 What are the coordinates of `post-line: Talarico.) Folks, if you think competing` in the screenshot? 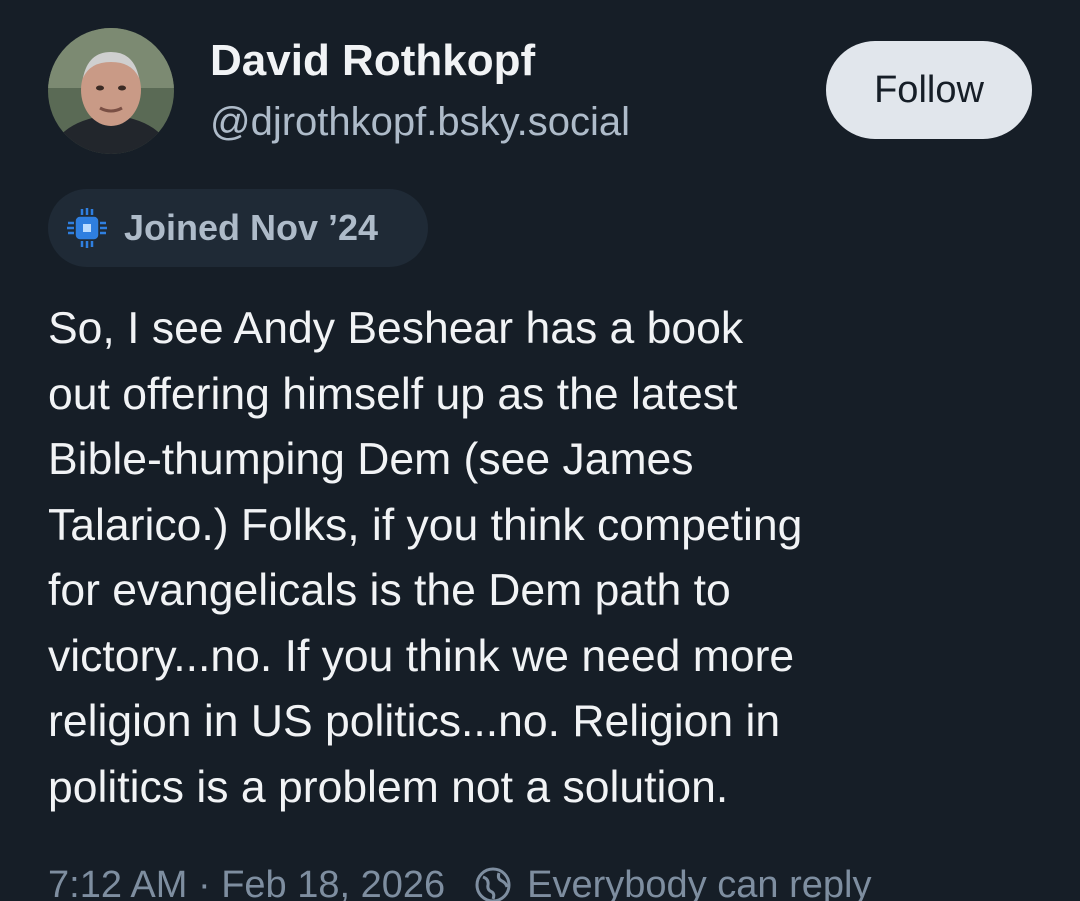 It's located at (425, 525).